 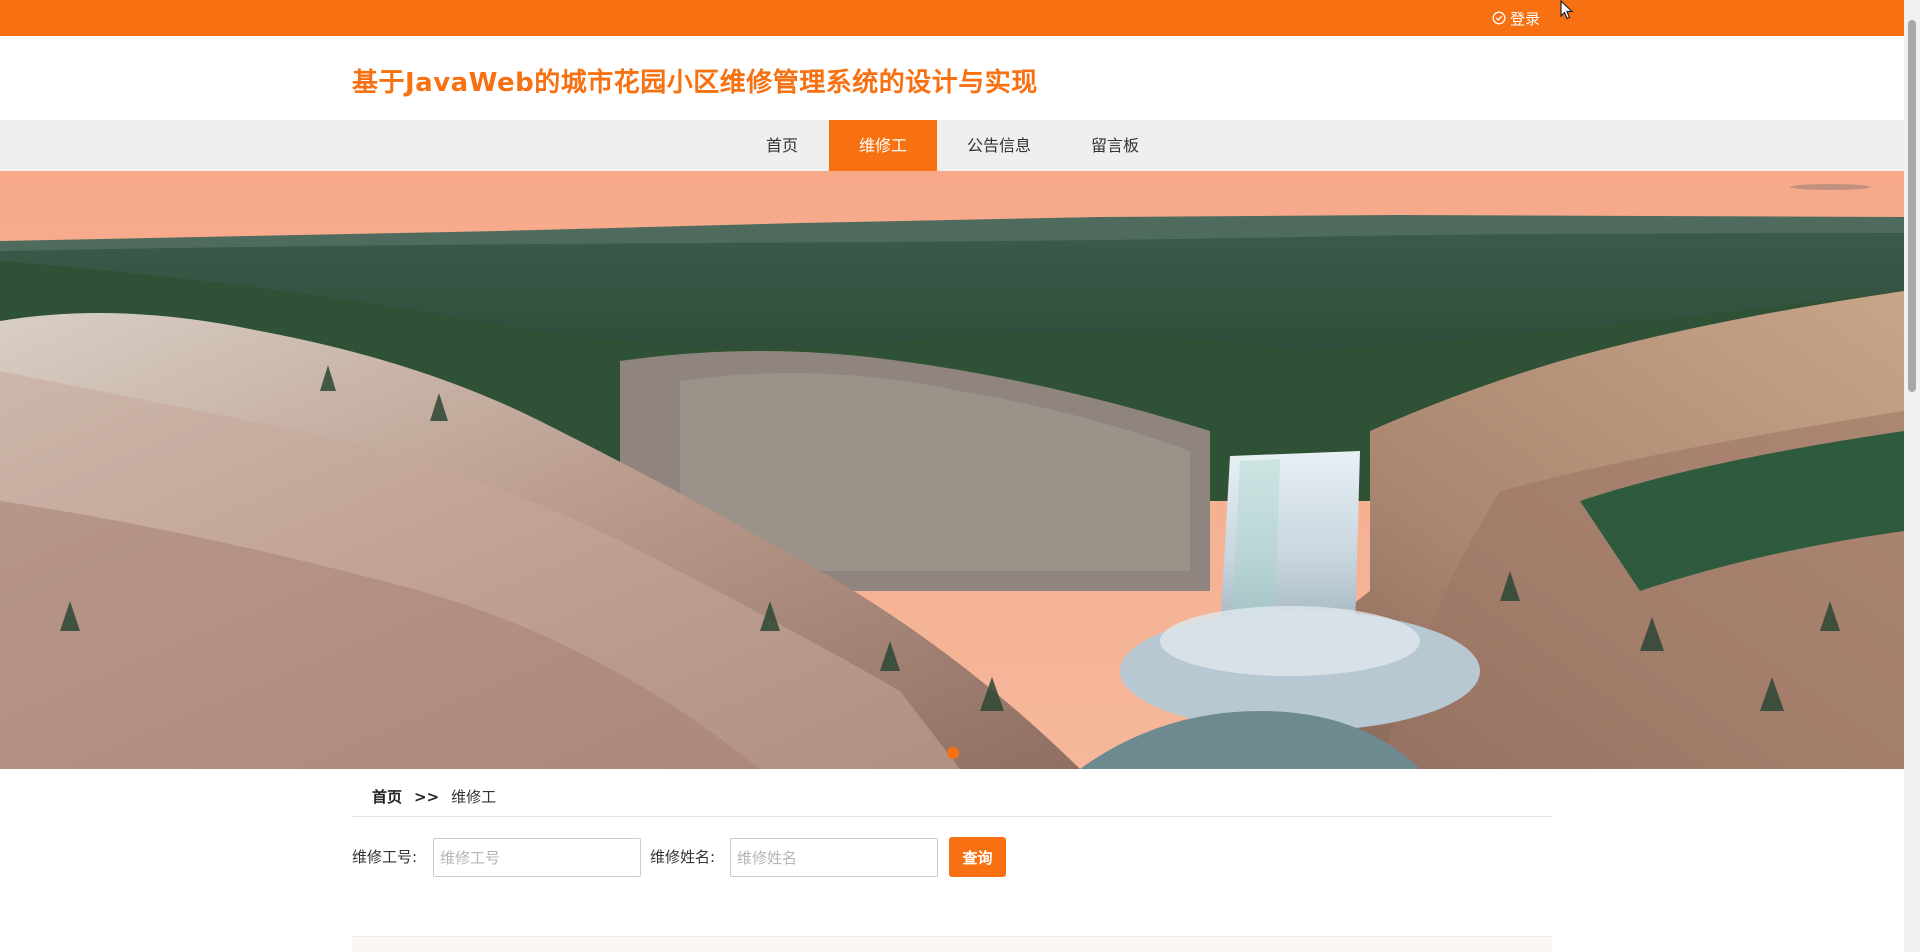 What do you see at coordinates (1912, 206) in the screenshot?
I see `scrollbar-thumb` at bounding box center [1912, 206].